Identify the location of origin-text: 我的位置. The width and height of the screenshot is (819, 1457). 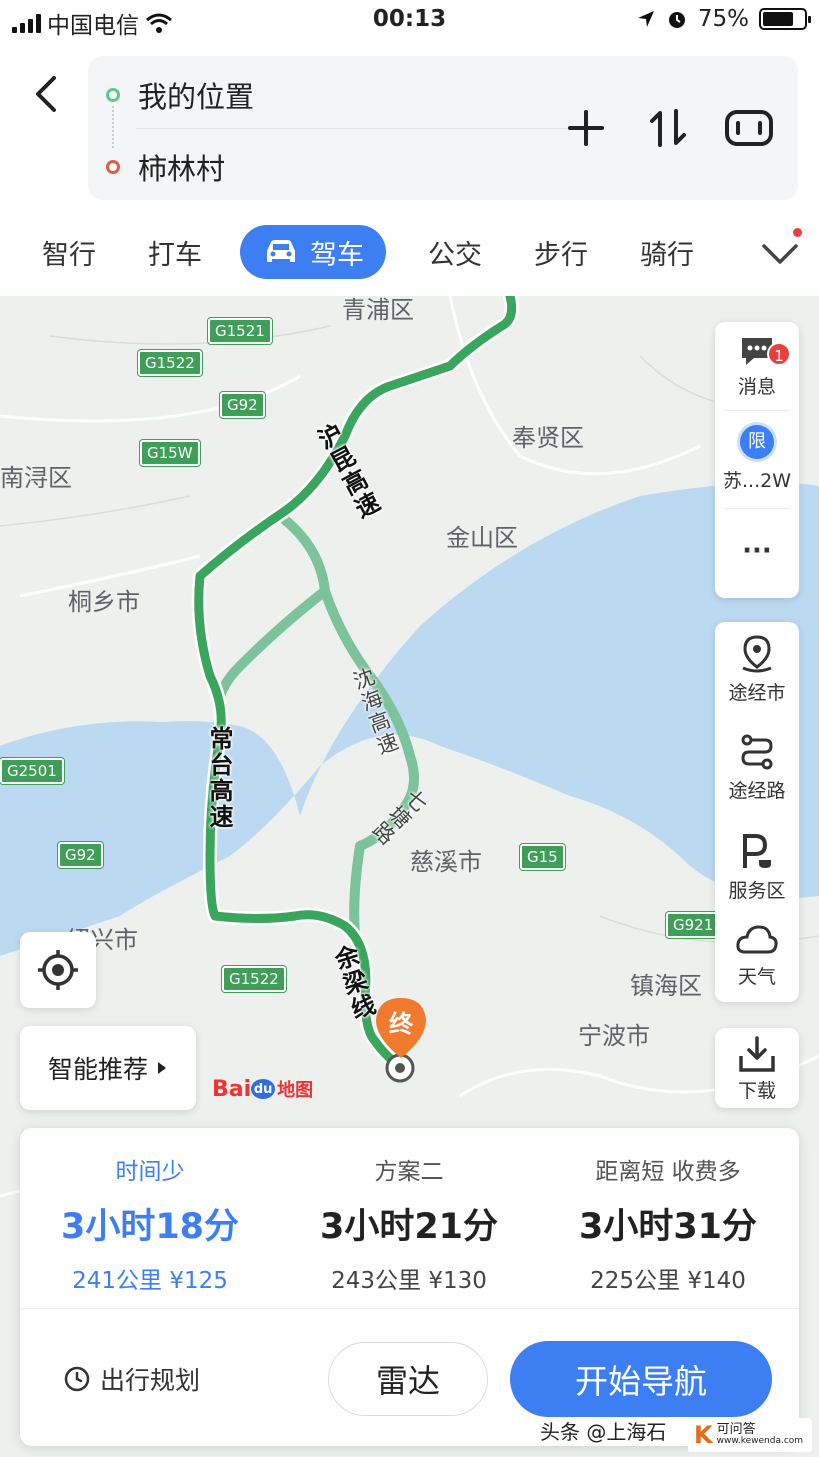
(196, 97).